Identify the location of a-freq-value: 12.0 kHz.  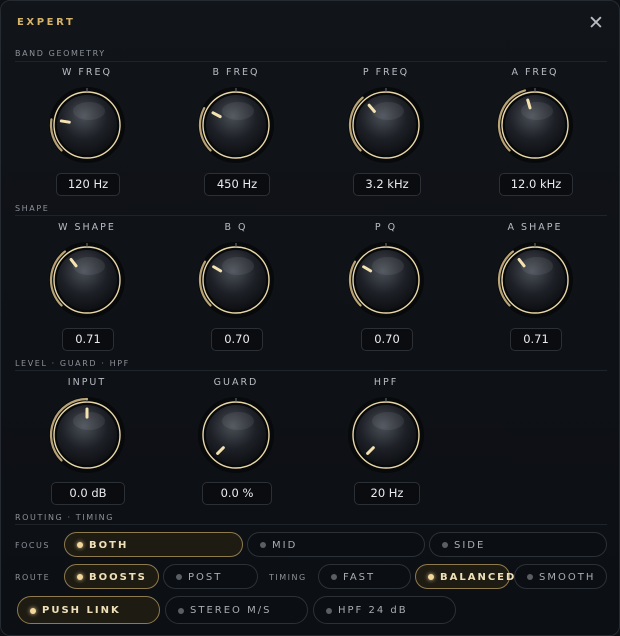
(536, 184).